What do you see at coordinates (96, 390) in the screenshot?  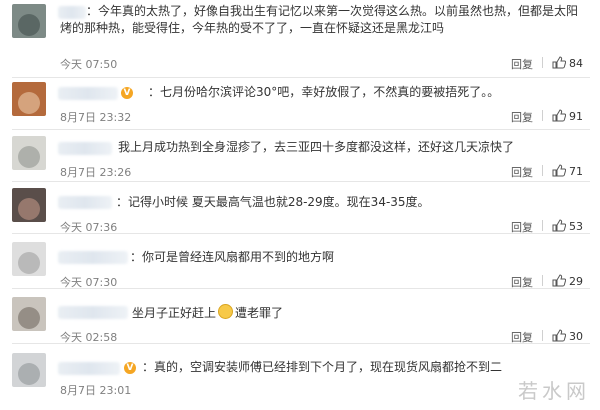 I see `comment-time: 8月7日 23:01` at bounding box center [96, 390].